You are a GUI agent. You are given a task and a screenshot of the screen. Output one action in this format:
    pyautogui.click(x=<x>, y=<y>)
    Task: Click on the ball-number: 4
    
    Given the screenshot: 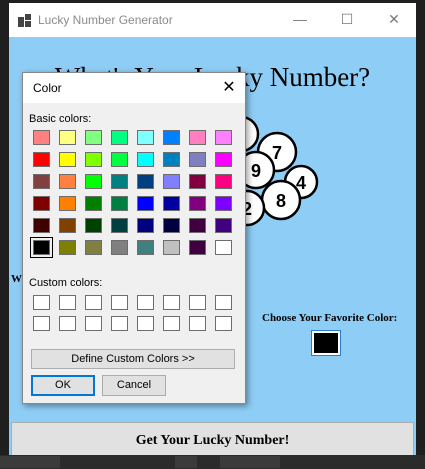 What is the action you would take?
    pyautogui.click(x=301, y=183)
    